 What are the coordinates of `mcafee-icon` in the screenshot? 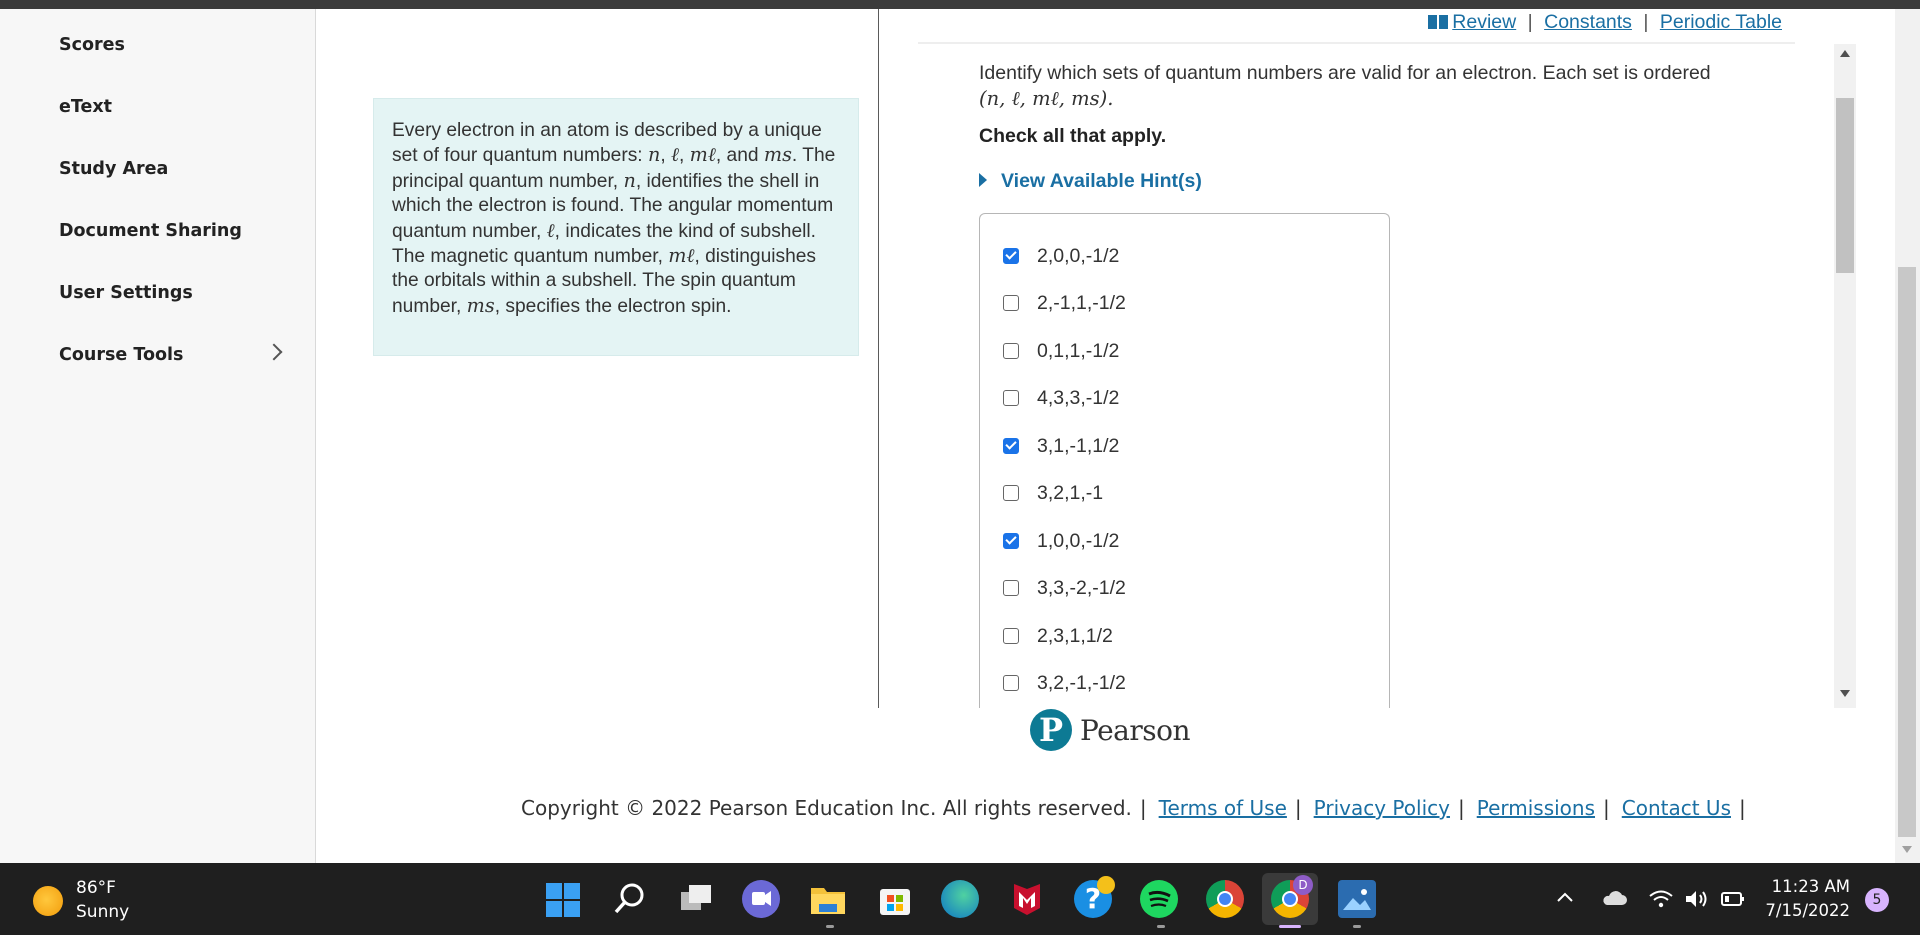 It's located at (1027, 899).